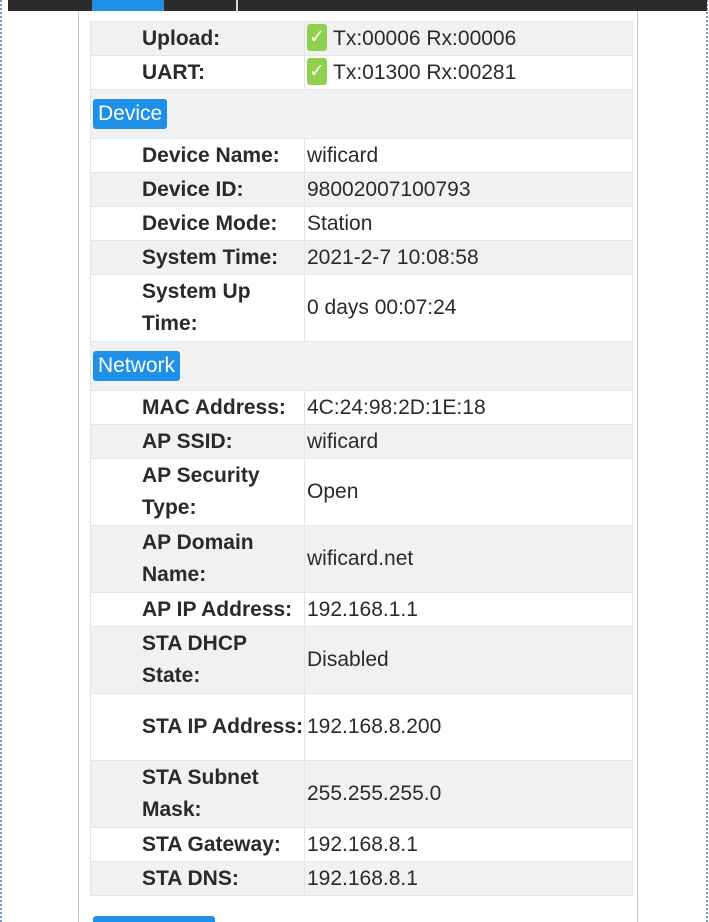  What do you see at coordinates (197, 155) in the screenshot?
I see `row-label: Device Name:` at bounding box center [197, 155].